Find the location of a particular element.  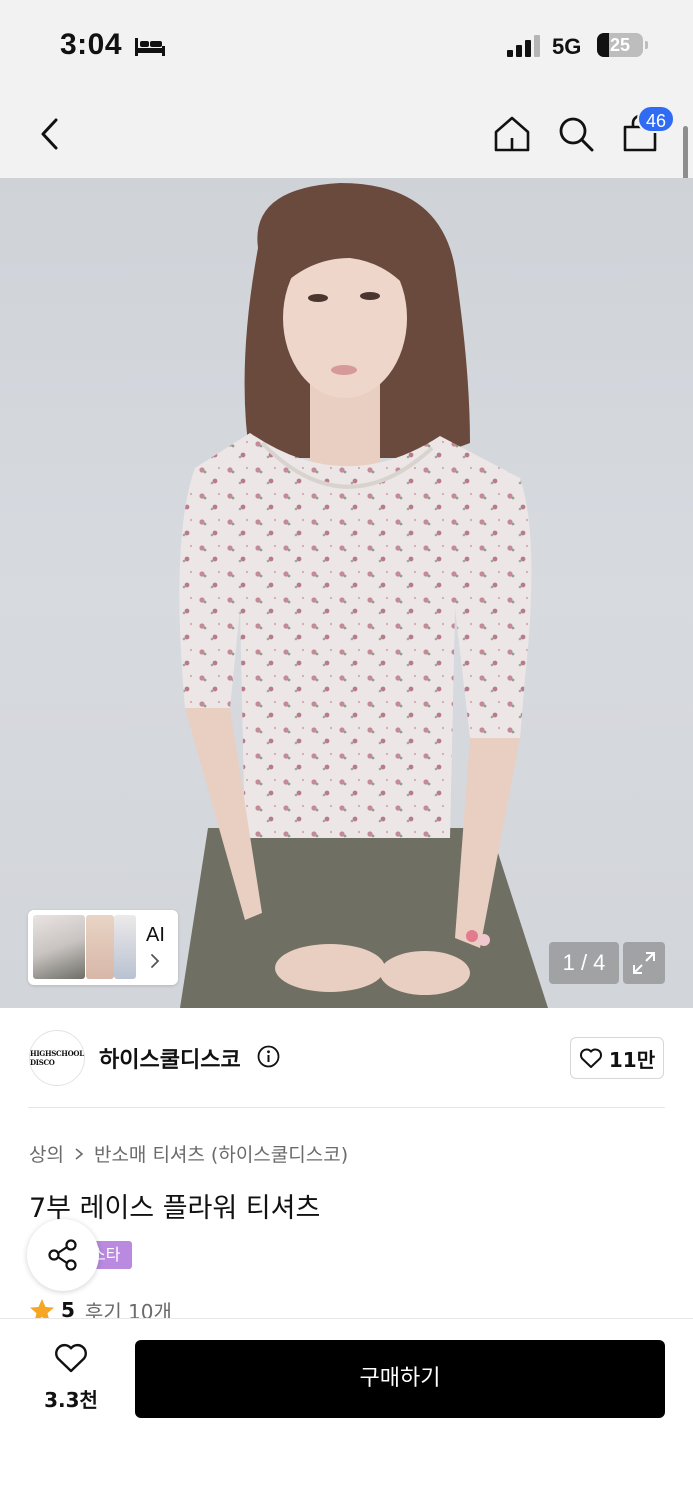

search-button is located at coordinates (576, 134).